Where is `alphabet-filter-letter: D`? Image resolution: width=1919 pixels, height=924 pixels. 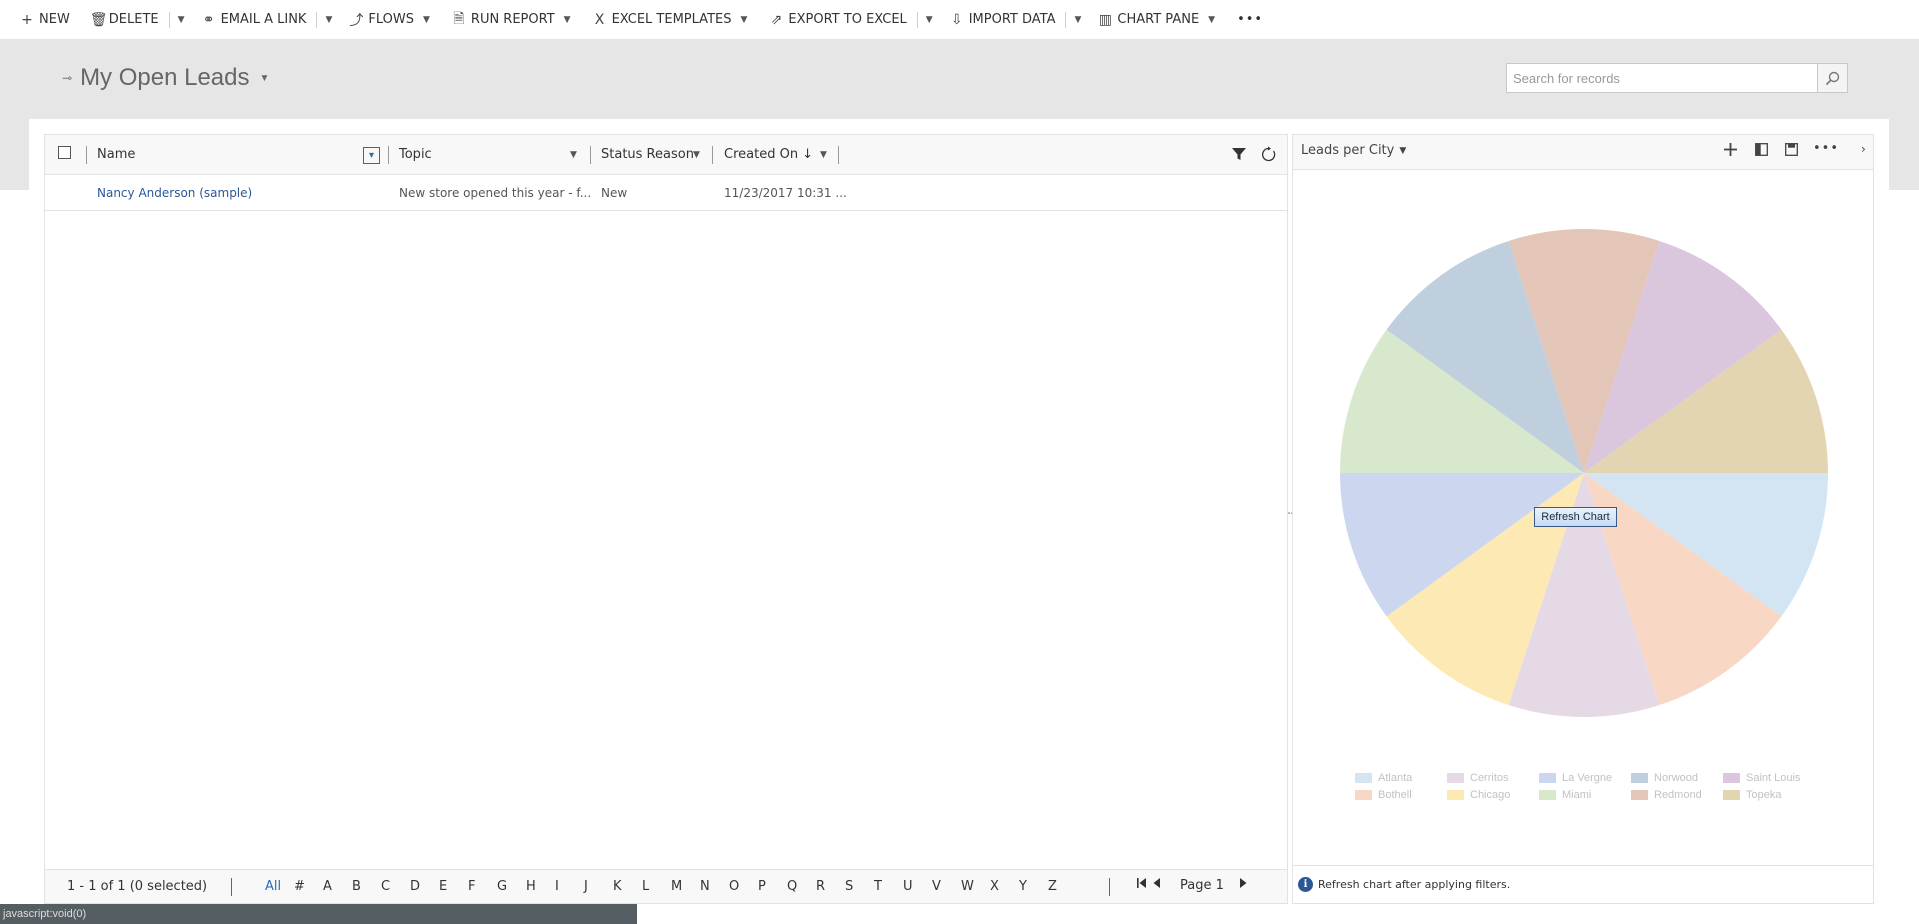
alphabet-filter-letter: D is located at coordinates (424, 886).